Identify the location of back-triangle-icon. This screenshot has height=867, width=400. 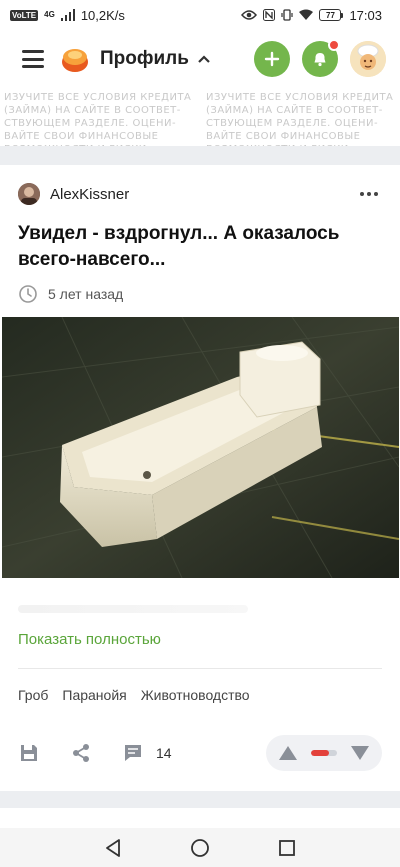
(113, 847).